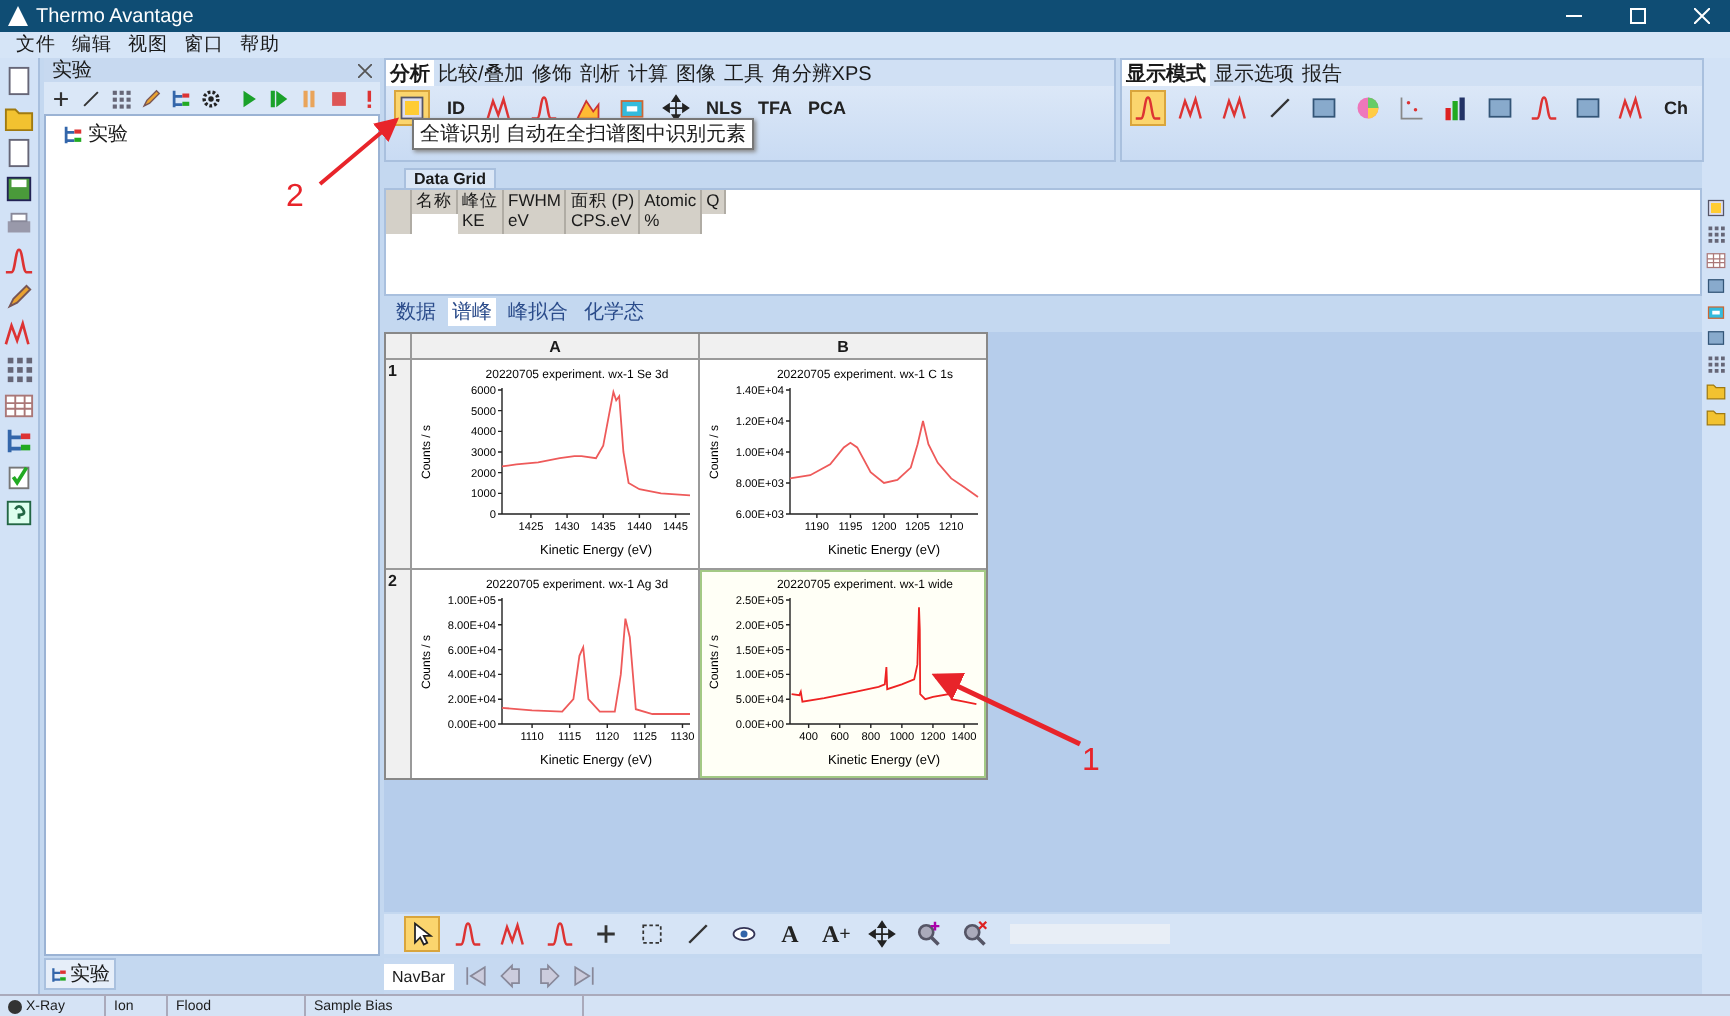 Image resolution: width=1730 pixels, height=1016 pixels. I want to click on play-icon, so click(249, 98).